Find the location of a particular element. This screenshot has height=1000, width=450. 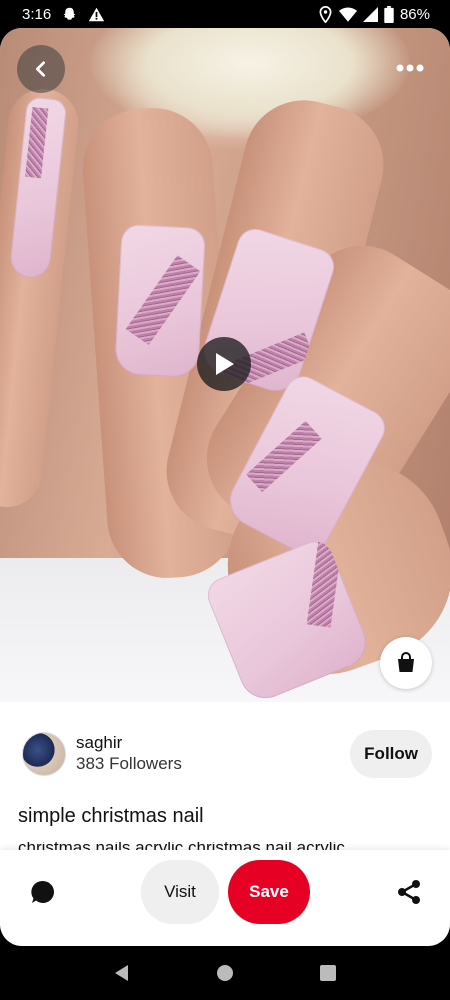

follower-count: 383 Followers is located at coordinates (129, 763).